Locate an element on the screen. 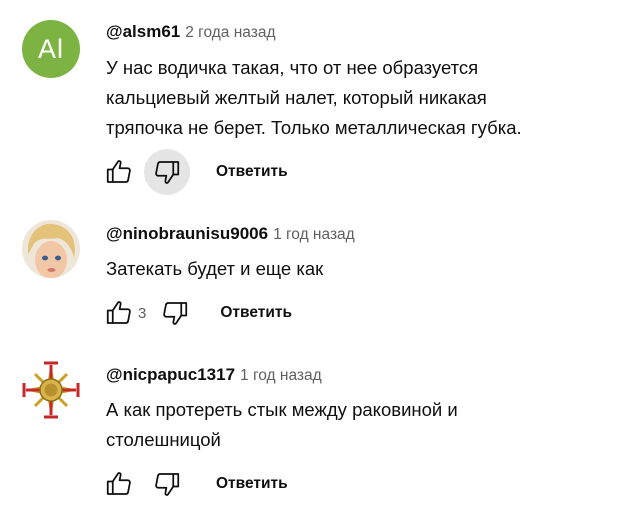  comment-author: @alsm61 is located at coordinates (143, 31).